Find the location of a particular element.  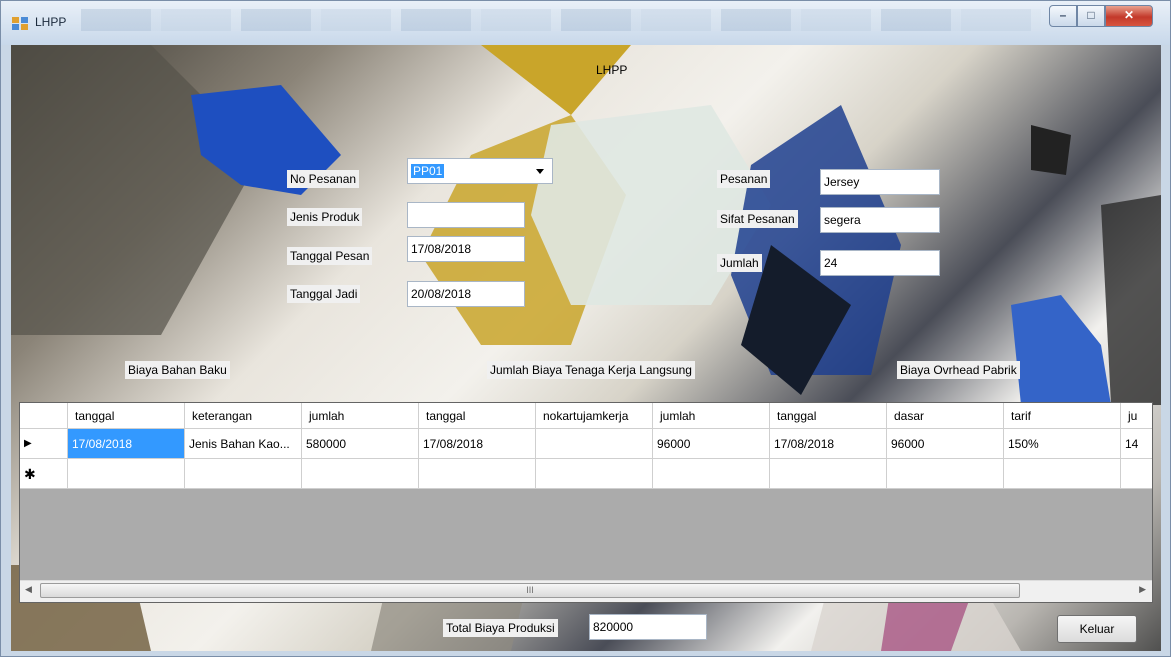

column-header: ju is located at coordinates (1136, 416).